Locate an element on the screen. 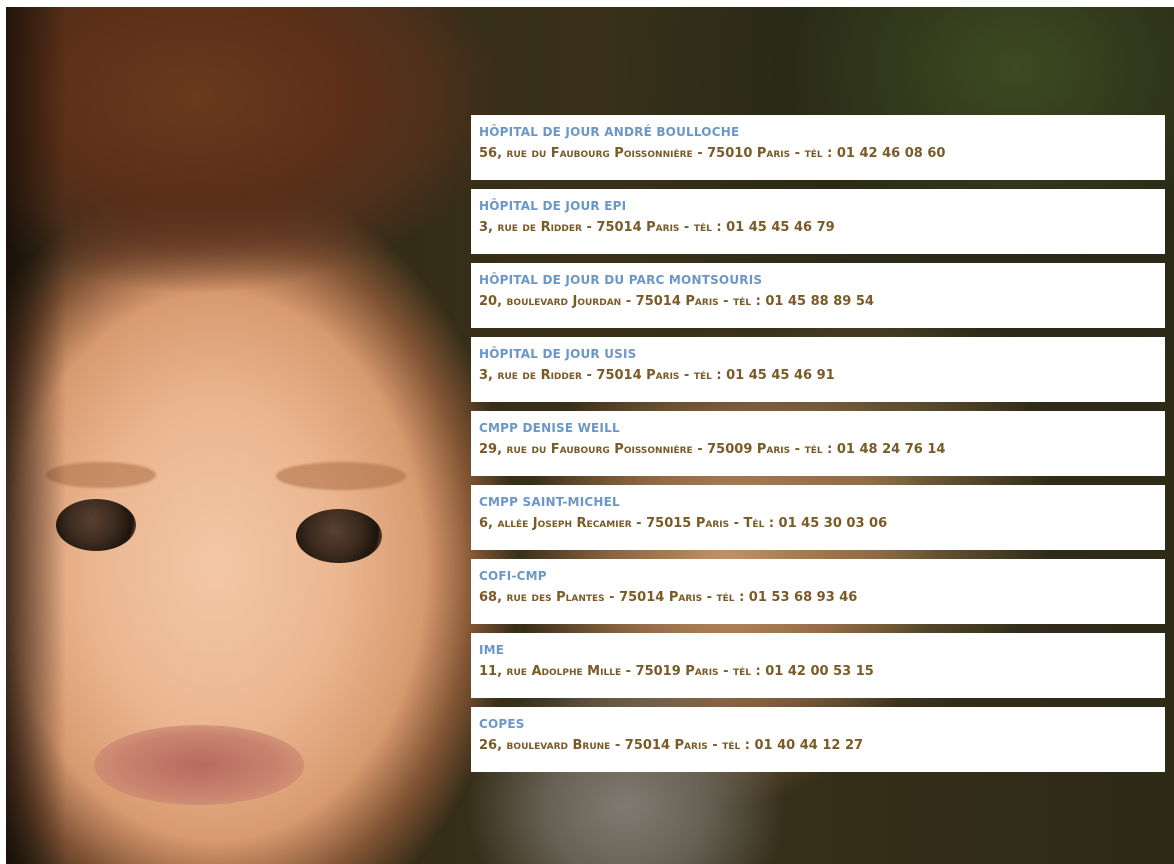 This screenshot has height=864, width=1174. card-title: CMPP Saint-Michel is located at coordinates (549, 502).